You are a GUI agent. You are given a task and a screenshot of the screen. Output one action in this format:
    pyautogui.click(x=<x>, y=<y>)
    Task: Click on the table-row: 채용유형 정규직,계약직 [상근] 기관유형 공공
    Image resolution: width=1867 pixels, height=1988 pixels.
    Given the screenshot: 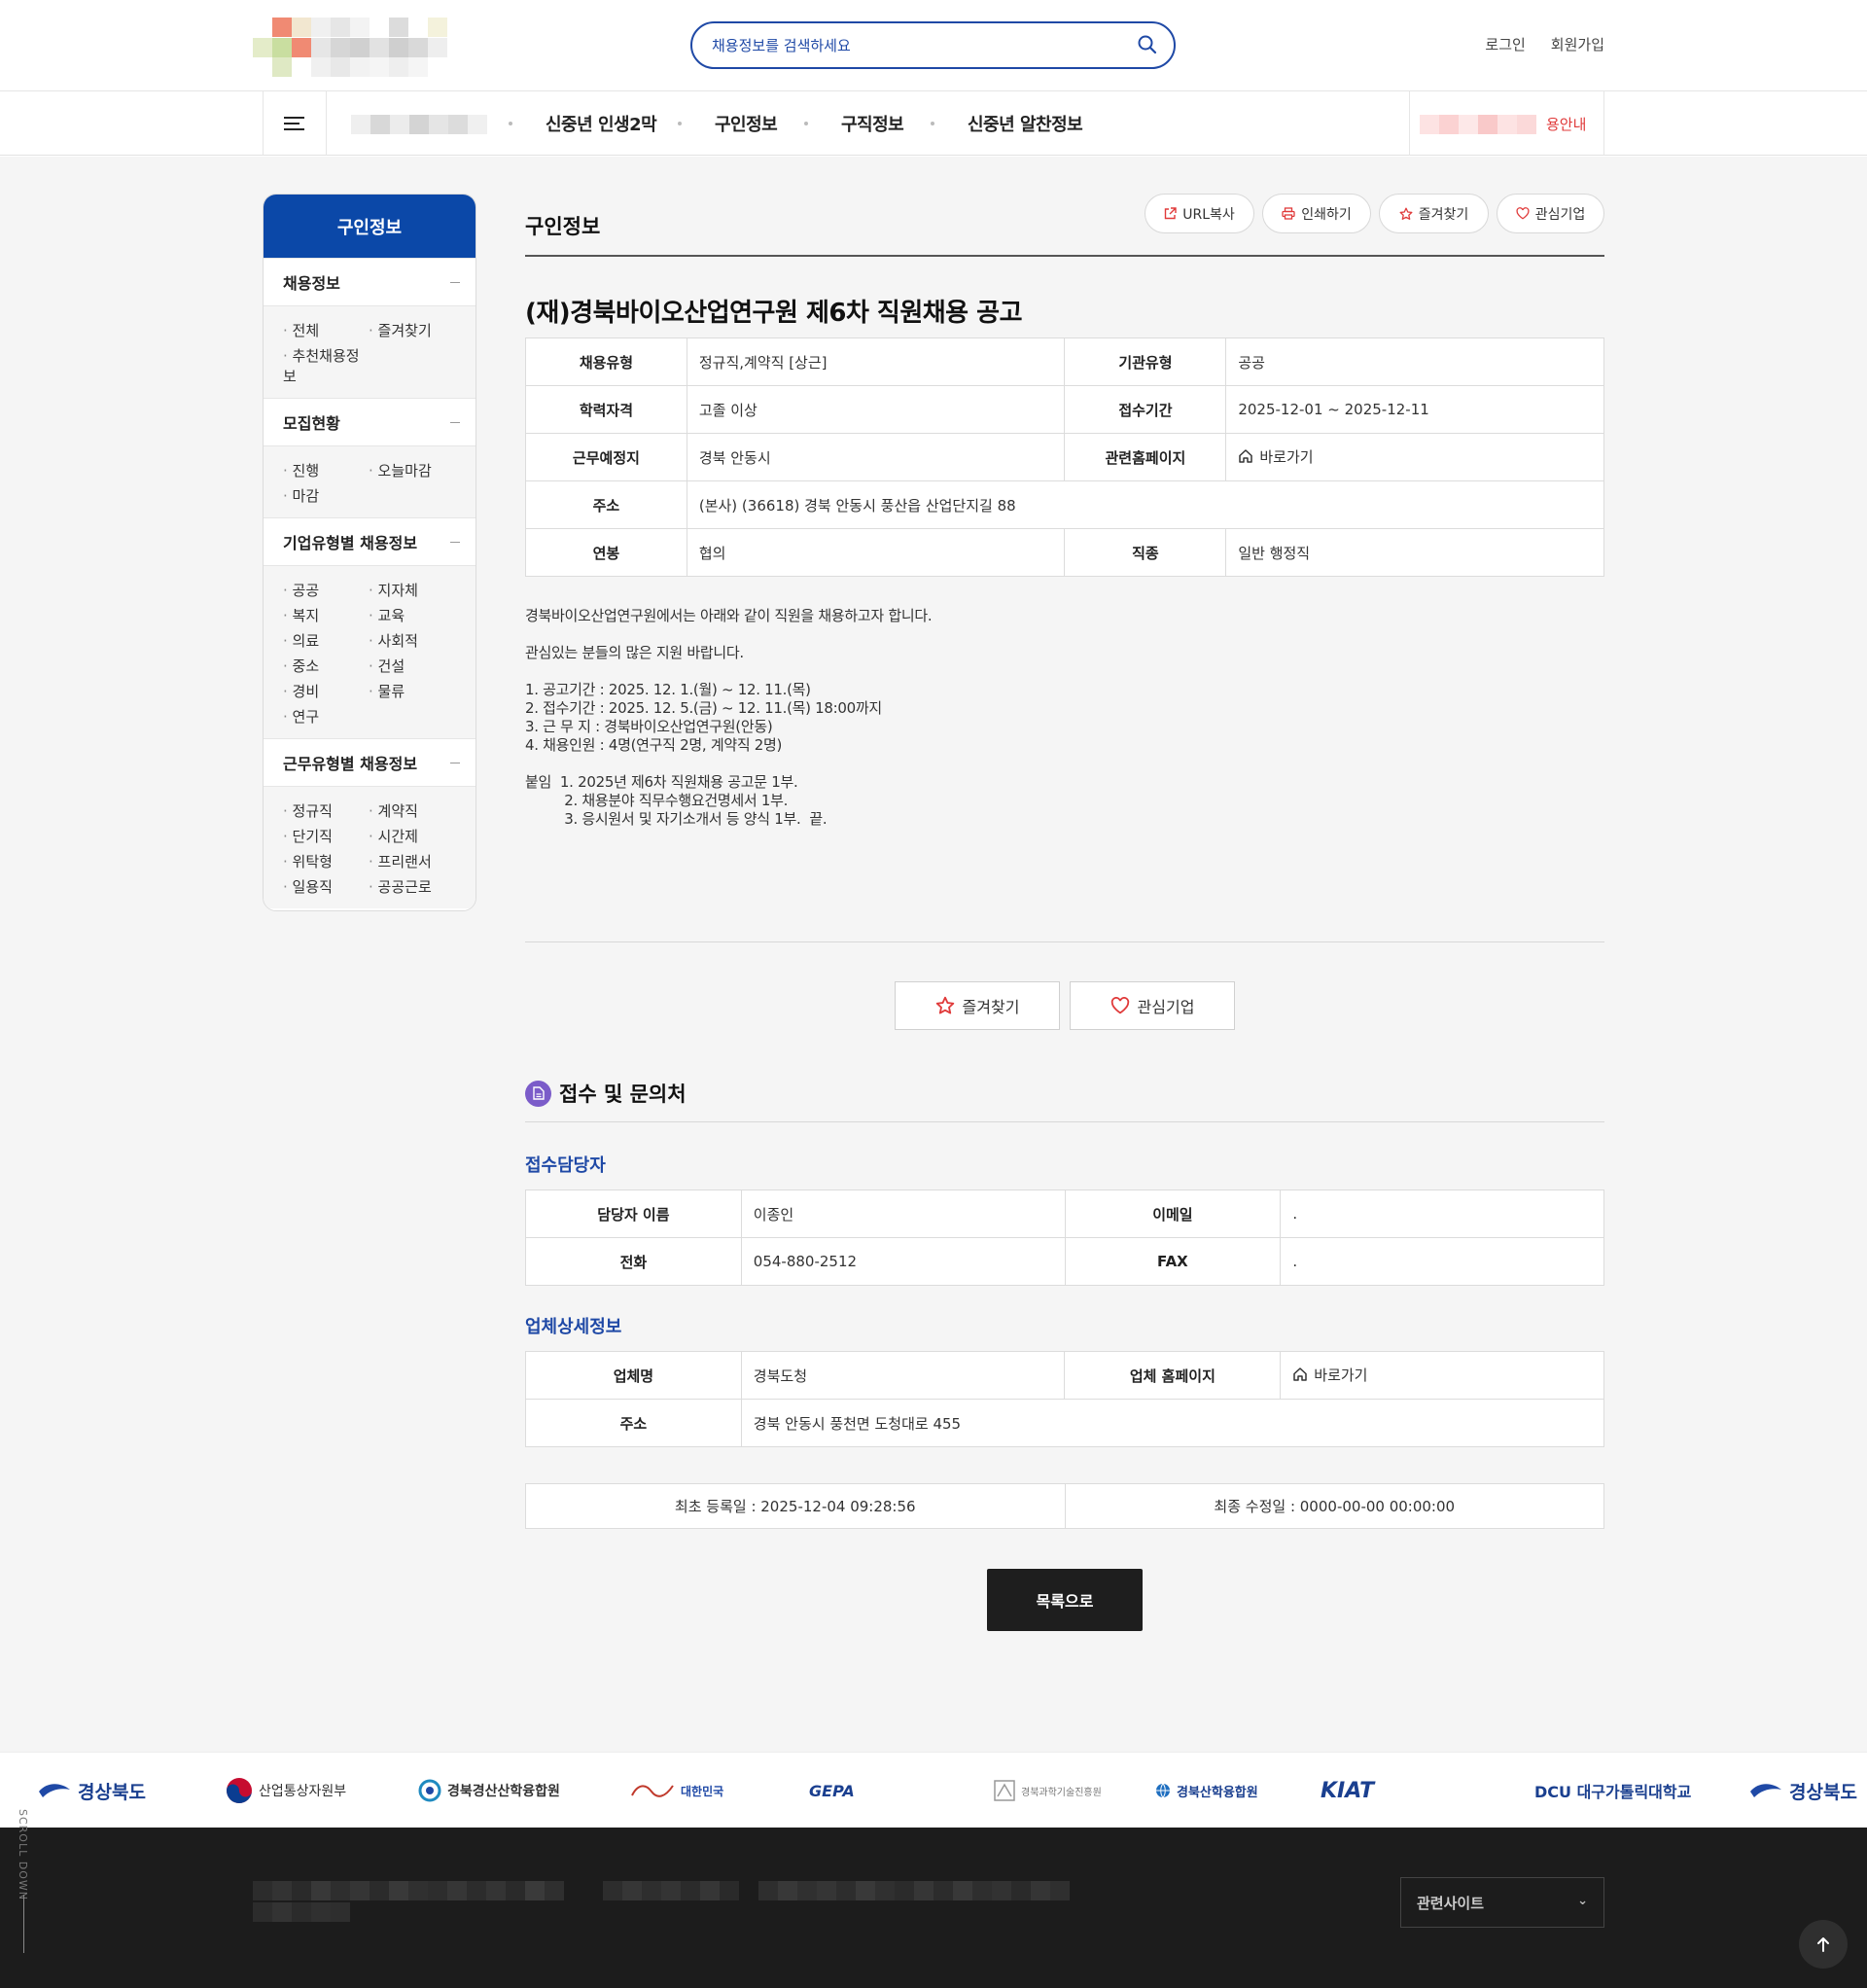 What is the action you would take?
    pyautogui.click(x=1064, y=361)
    